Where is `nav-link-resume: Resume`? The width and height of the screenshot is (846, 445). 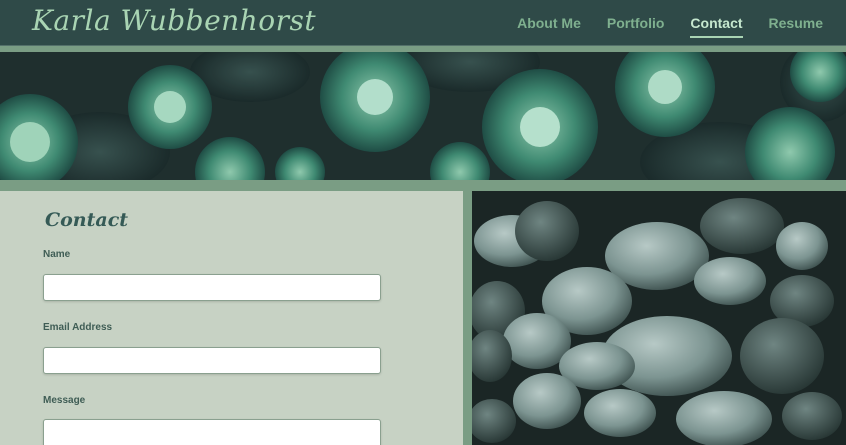
nav-link-resume: Resume is located at coordinates (796, 23).